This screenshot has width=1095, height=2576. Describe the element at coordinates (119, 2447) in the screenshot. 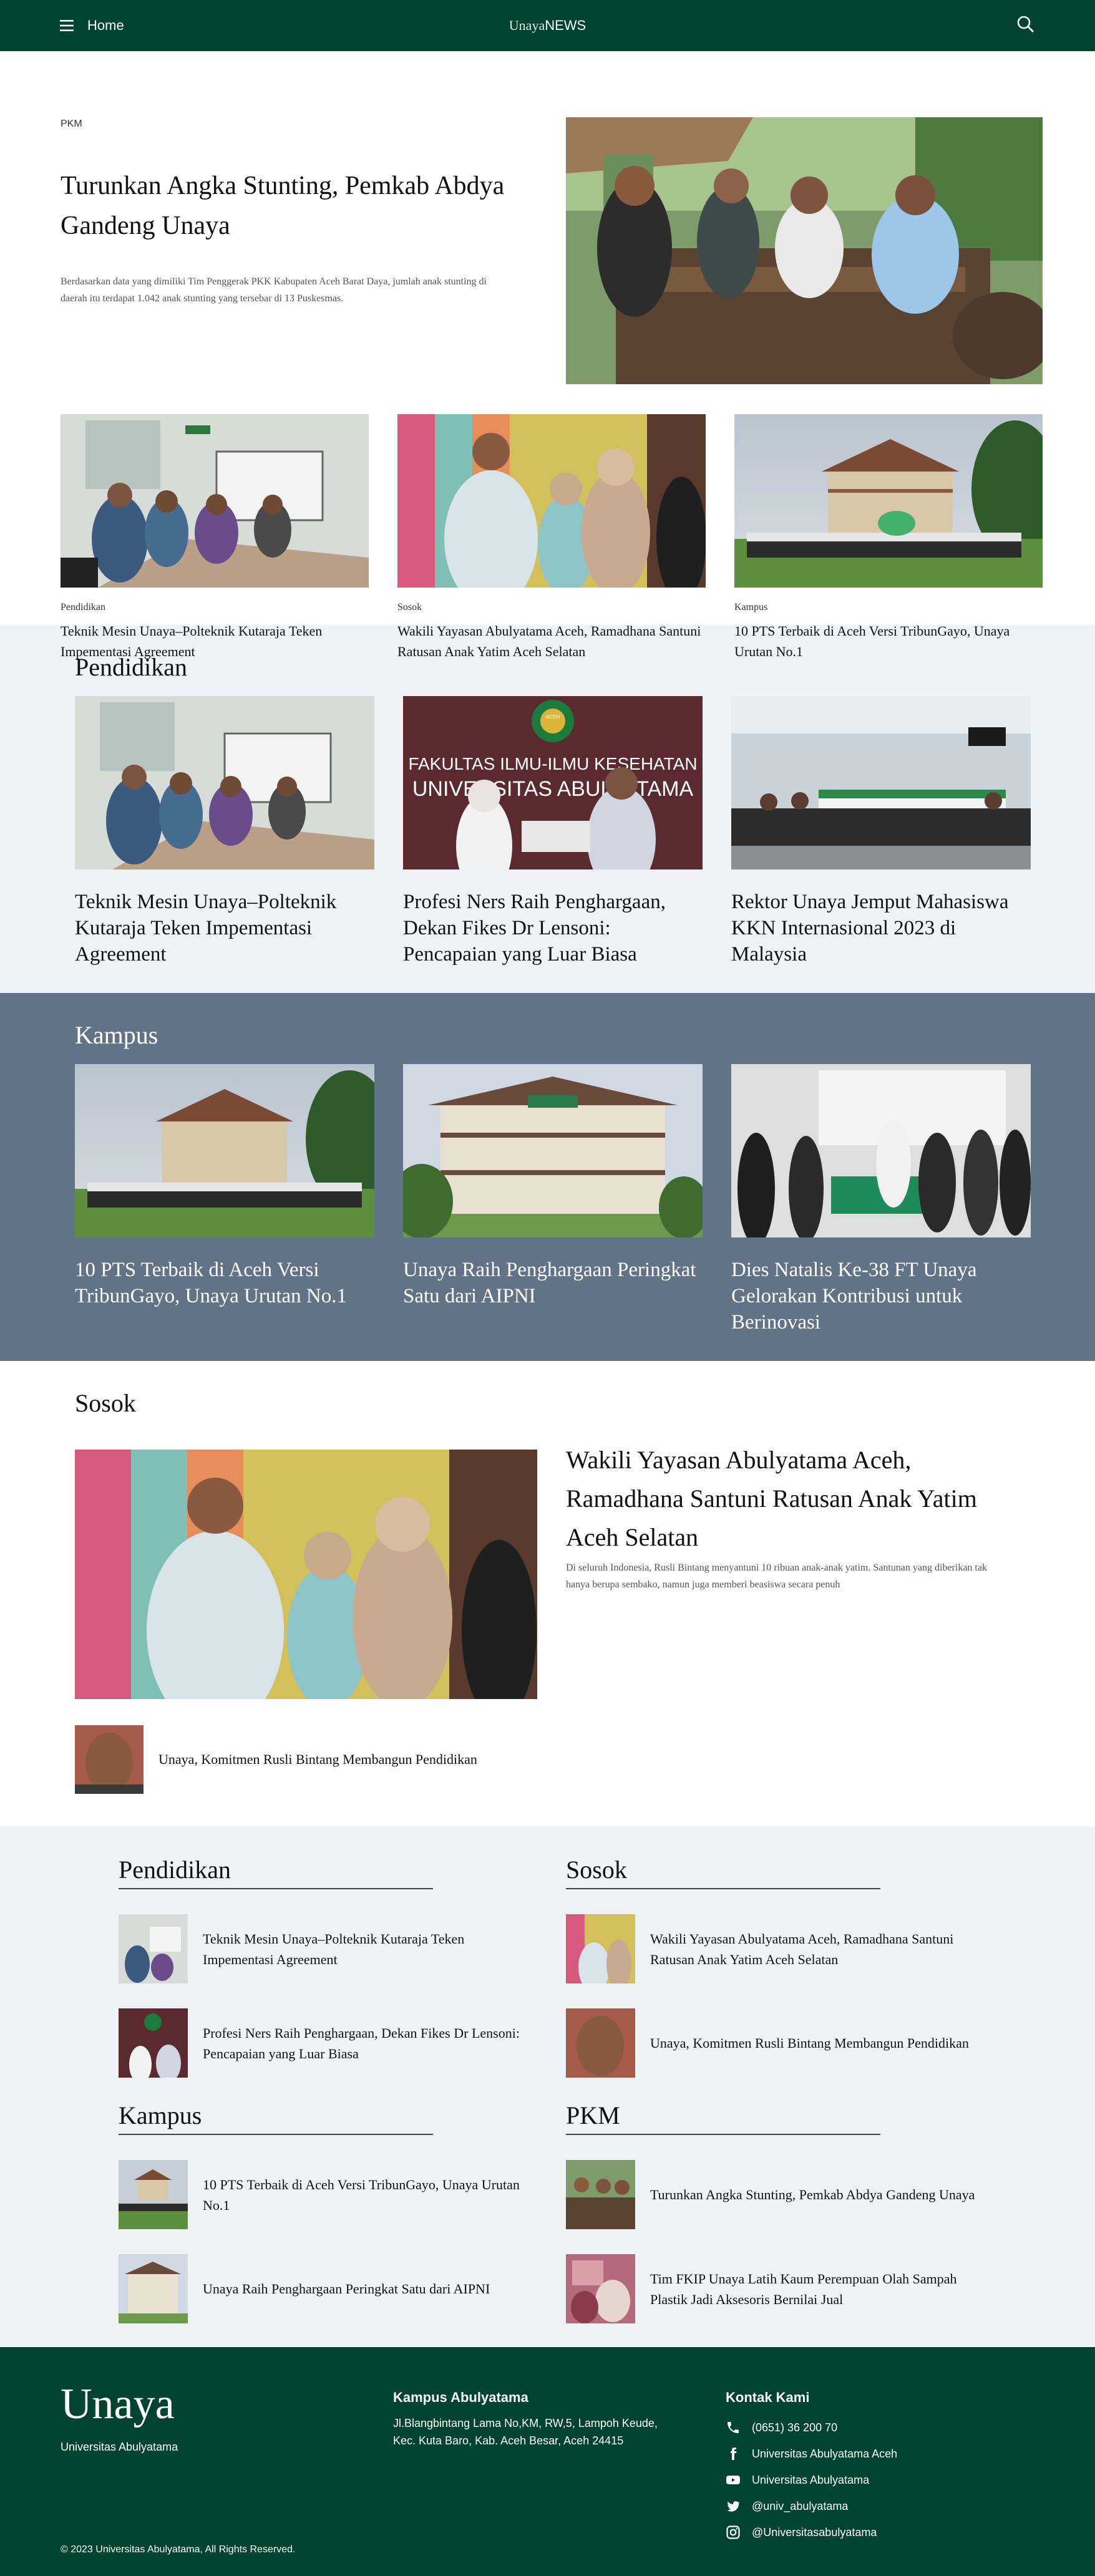

I see `footer-subtitle: Universitas Abulyatama` at that location.